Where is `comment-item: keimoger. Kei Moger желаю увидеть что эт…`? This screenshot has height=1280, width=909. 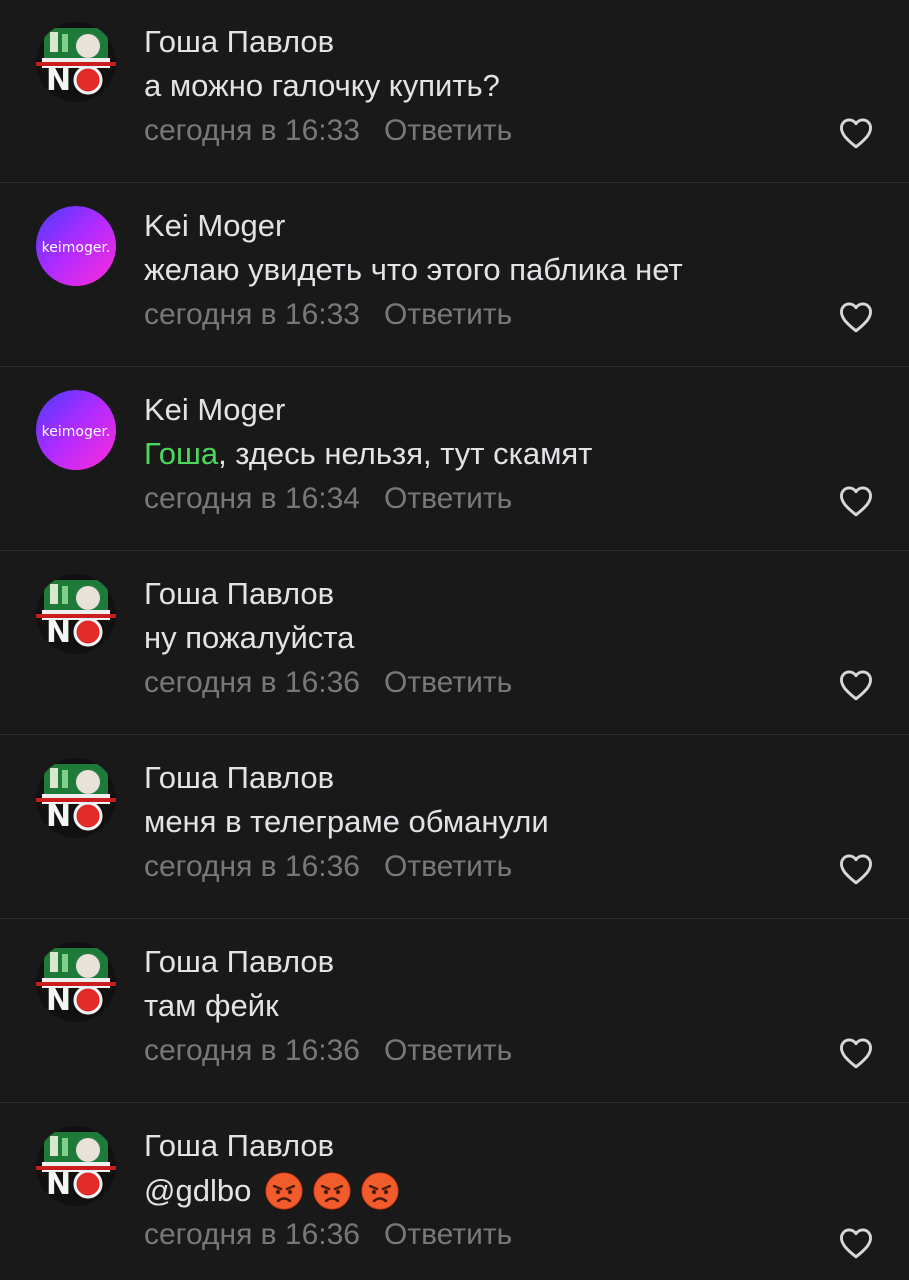
comment-item: keimoger. Kei Moger желаю увидеть что эт… is located at coordinates (454, 275).